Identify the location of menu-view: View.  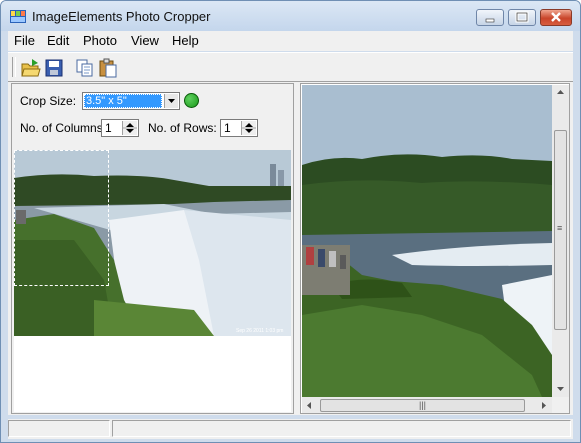
(145, 40).